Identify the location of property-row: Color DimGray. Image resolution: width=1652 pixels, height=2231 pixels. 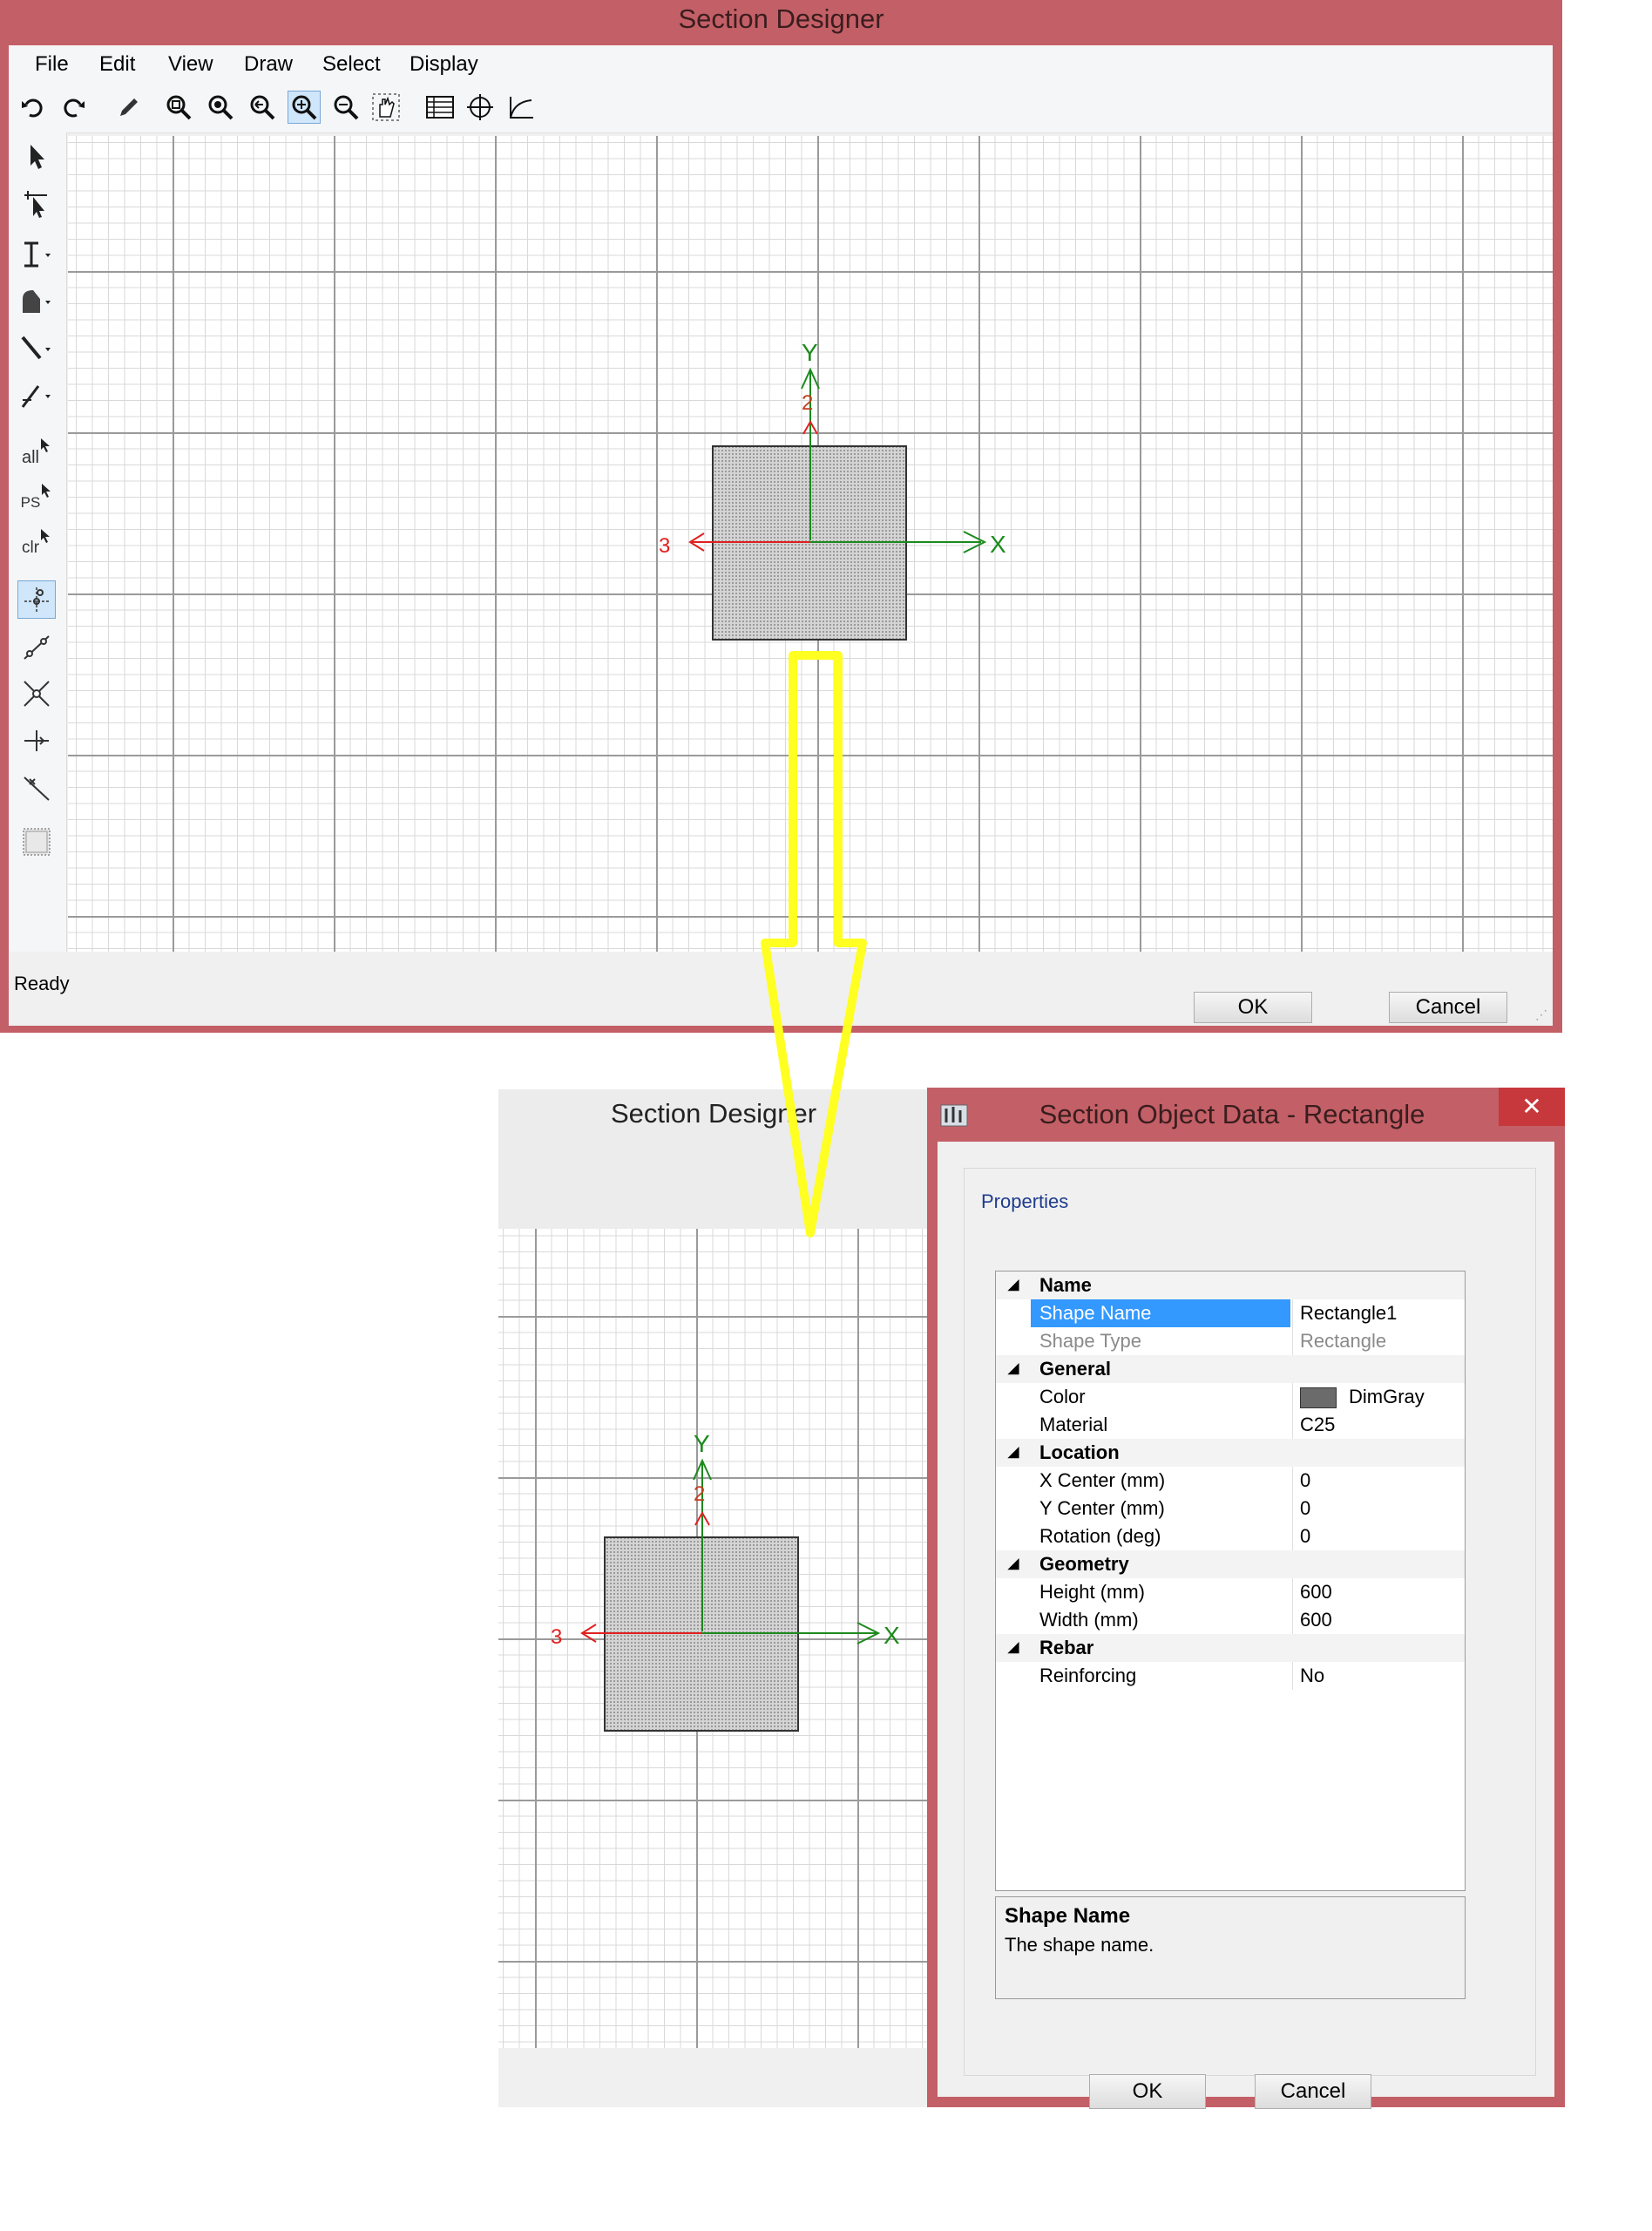
(1230, 1397).